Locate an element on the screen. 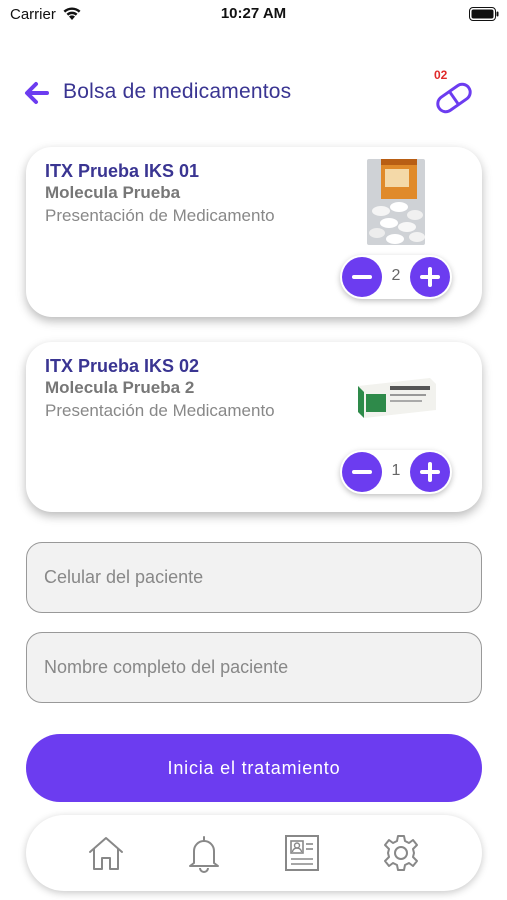 This screenshot has height=900, width=507. bottom-nav is located at coordinates (254, 853).